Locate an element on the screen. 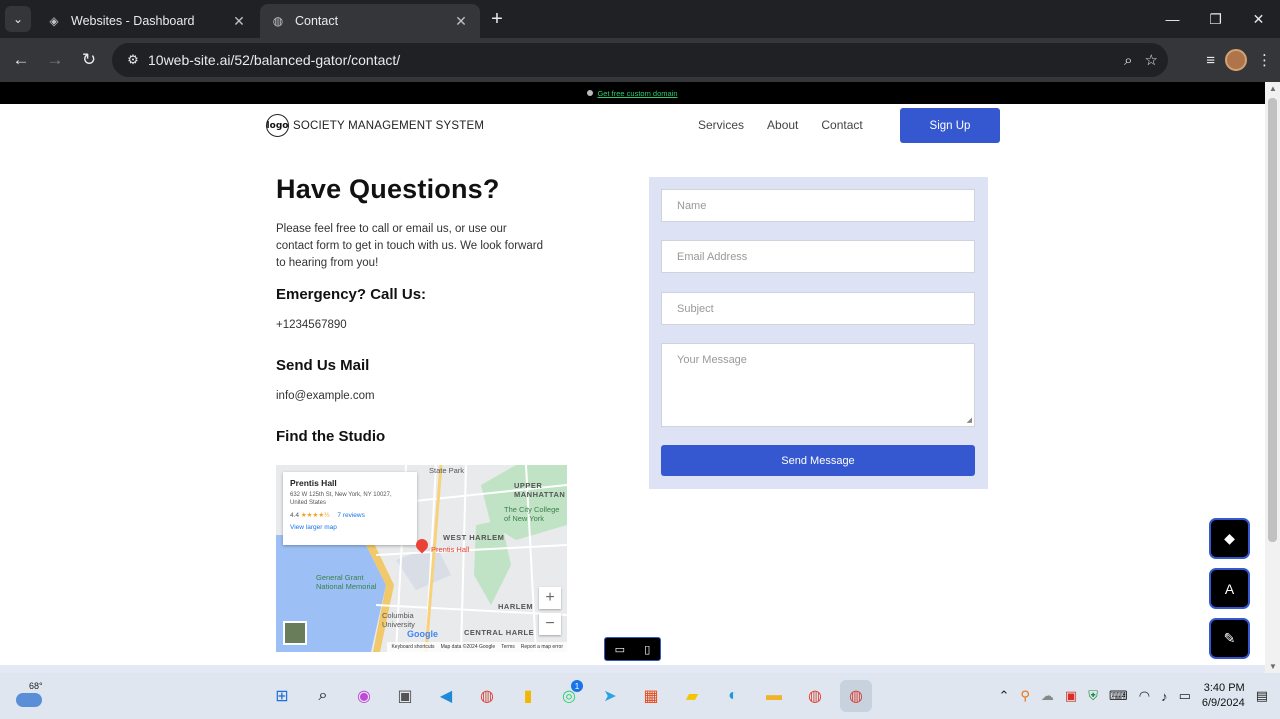 The image size is (1280, 719). start-menu-icon: ⊞ is located at coordinates (282, 696).